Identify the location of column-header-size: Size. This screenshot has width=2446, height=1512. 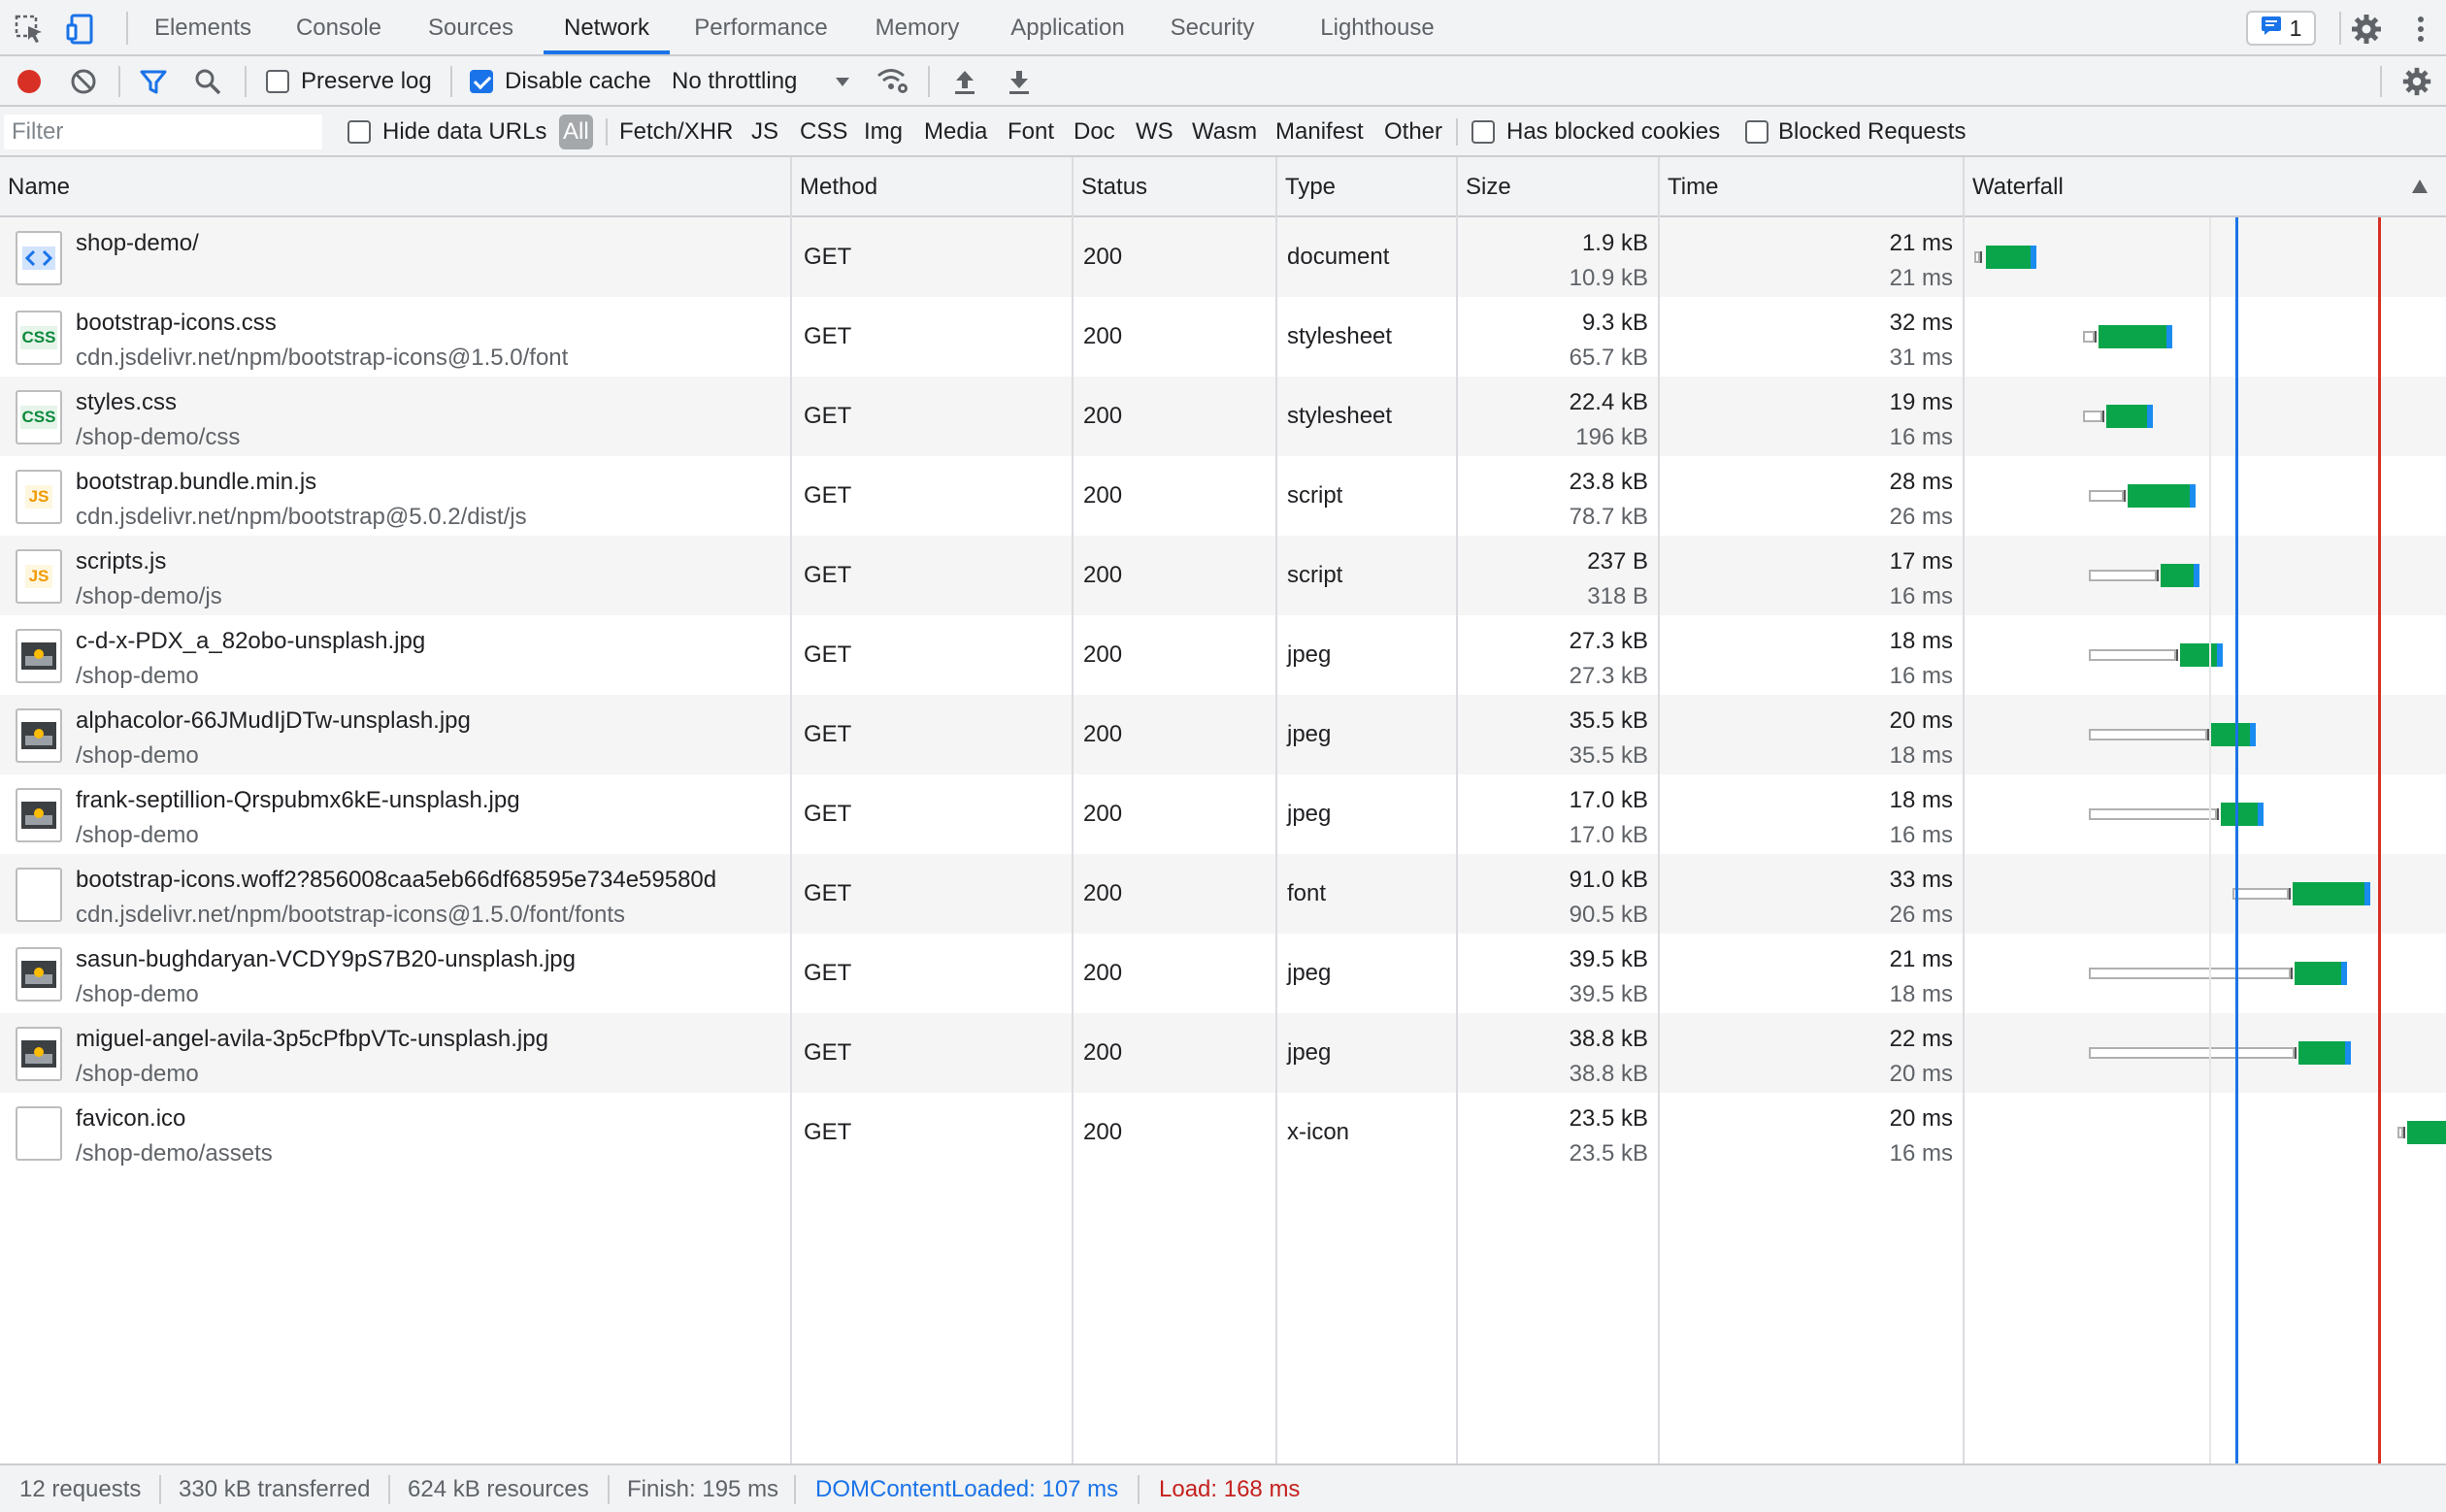
(1484, 186).